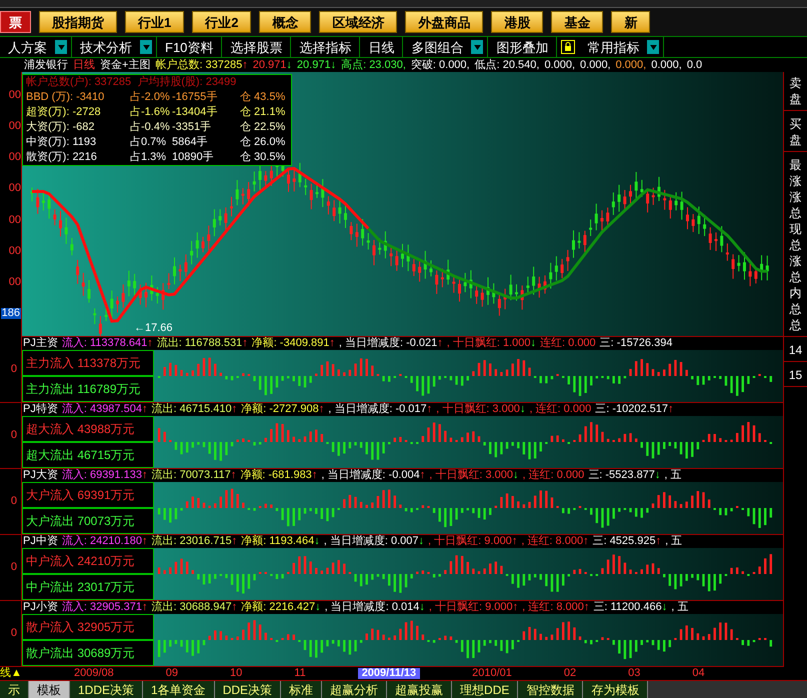 This screenshot has height=698, width=807. I want to click on info-text: 突破: 0.000,, so click(440, 65).